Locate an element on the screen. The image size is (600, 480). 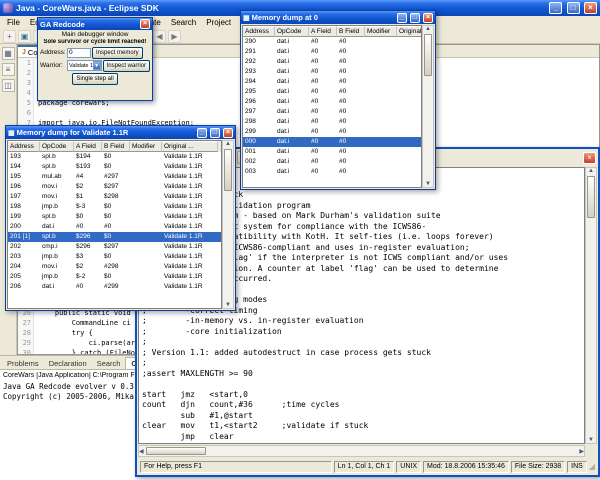
textpad-close-button: × is located at coordinates (589, 157).